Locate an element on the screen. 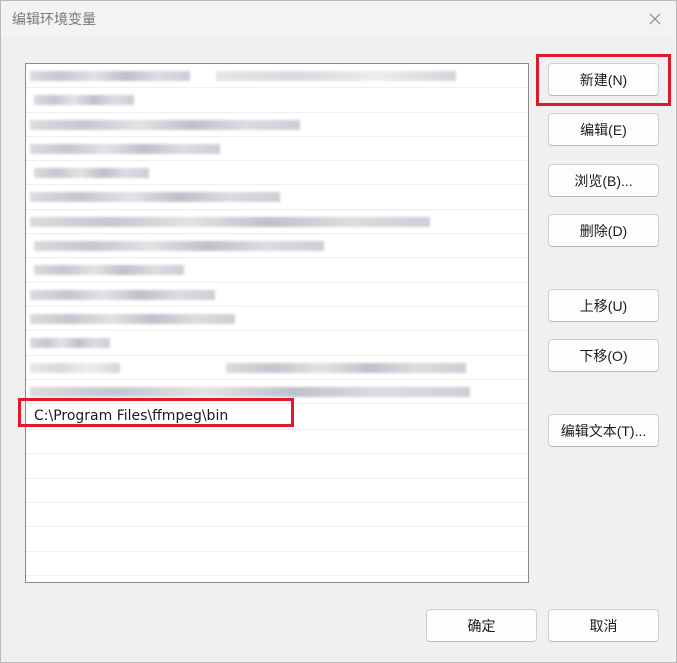  cancel-button: 取消 is located at coordinates (603, 625).